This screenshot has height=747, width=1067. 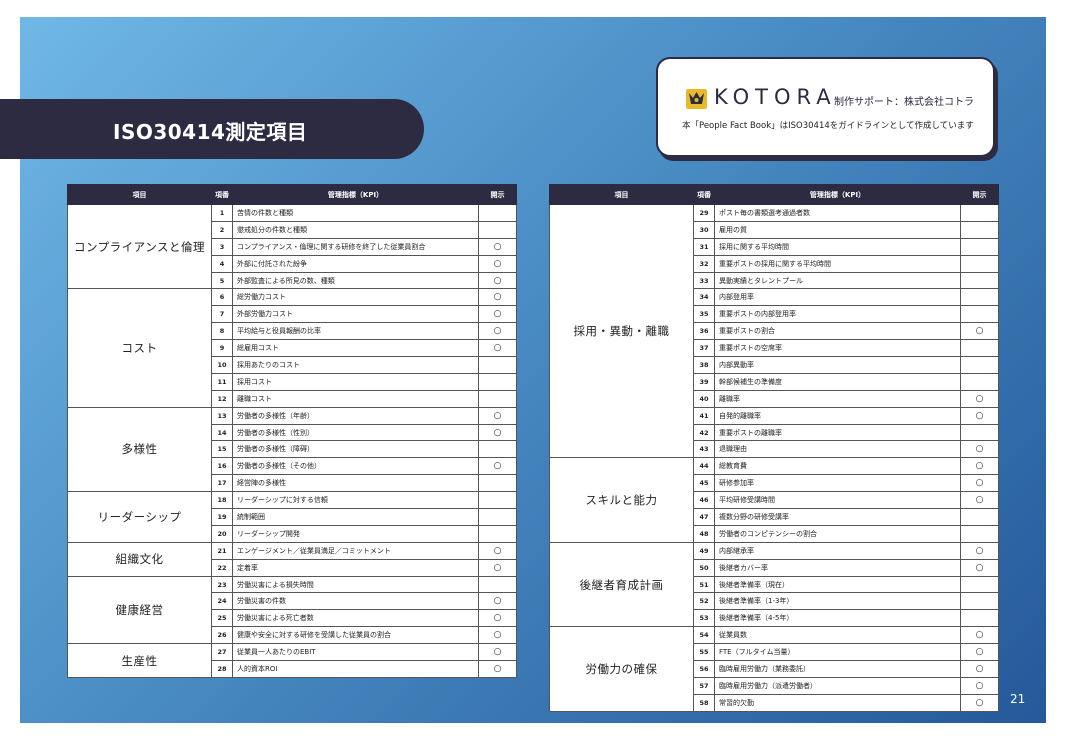 I want to click on kpi-name: 重要ポストの割合, so click(x=837, y=331).